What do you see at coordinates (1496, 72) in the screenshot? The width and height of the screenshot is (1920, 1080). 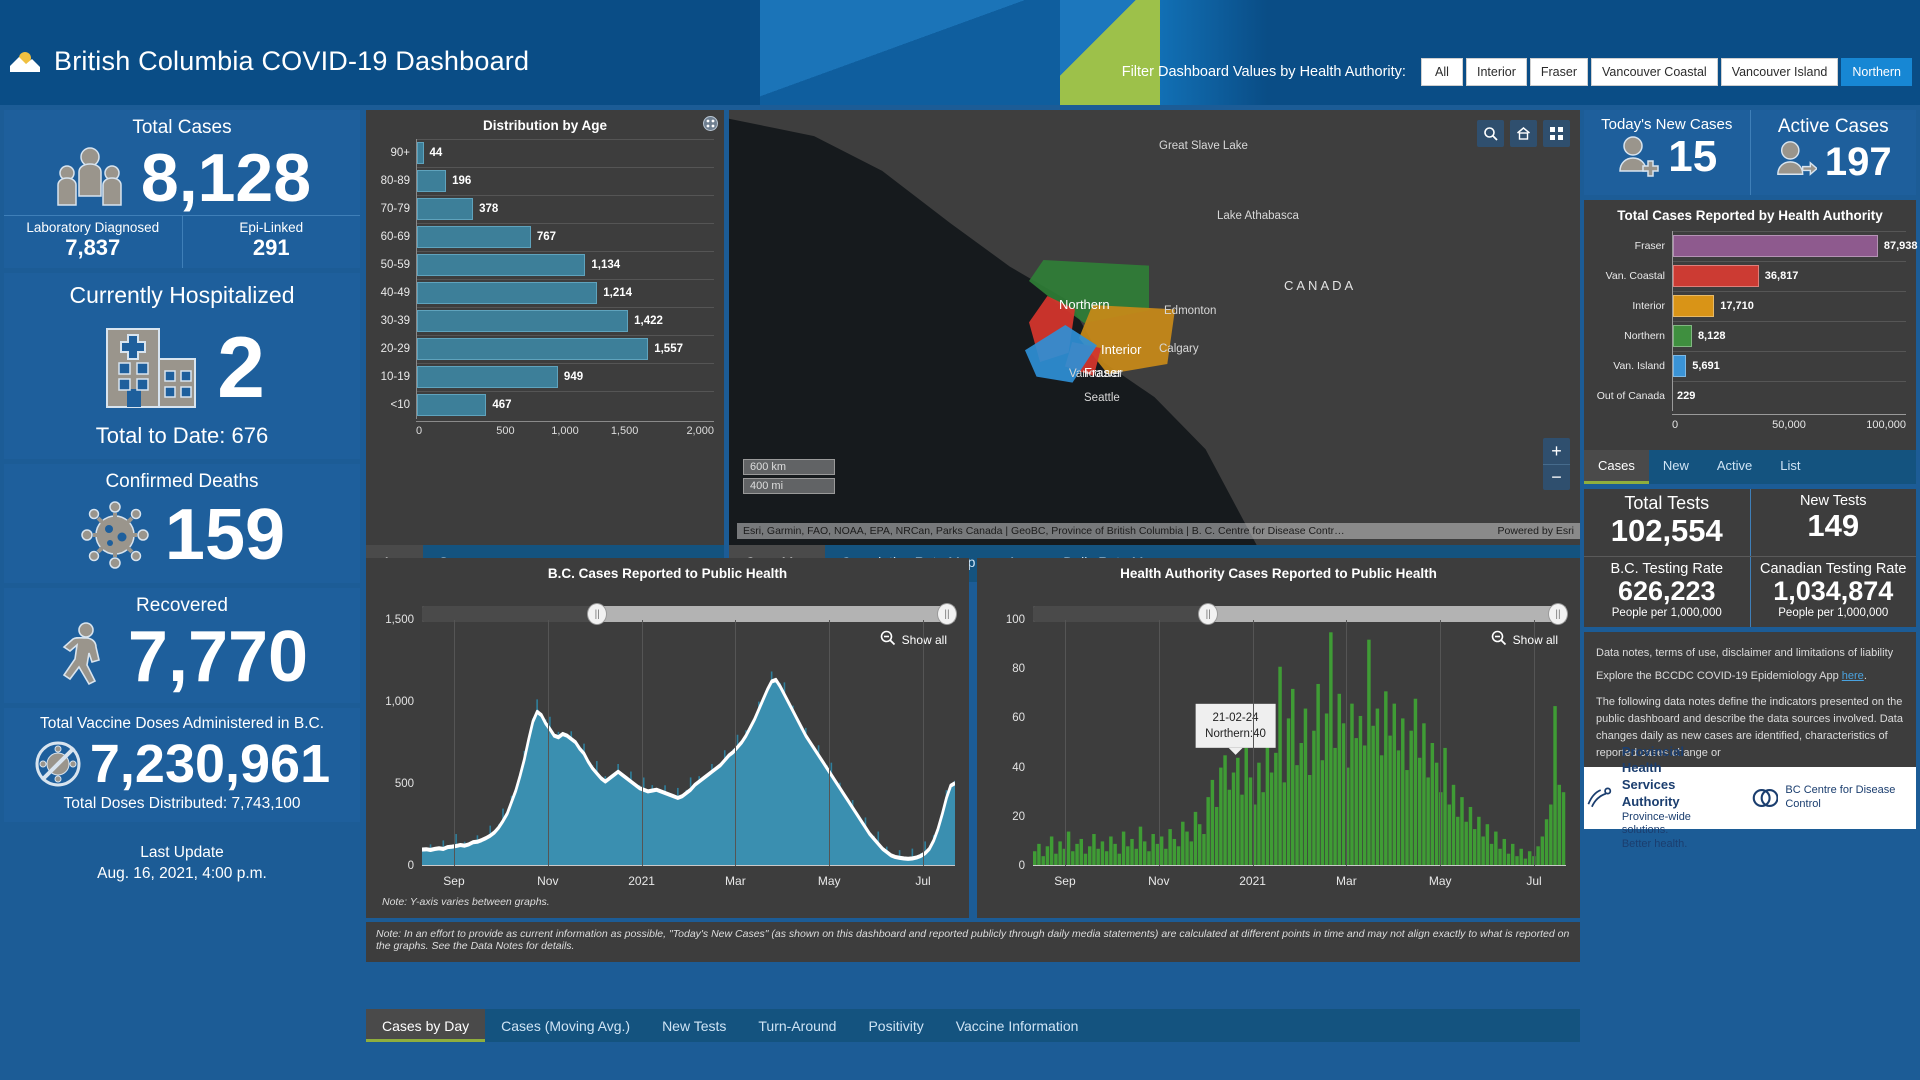 I see `filter-button-interior: Interior` at bounding box center [1496, 72].